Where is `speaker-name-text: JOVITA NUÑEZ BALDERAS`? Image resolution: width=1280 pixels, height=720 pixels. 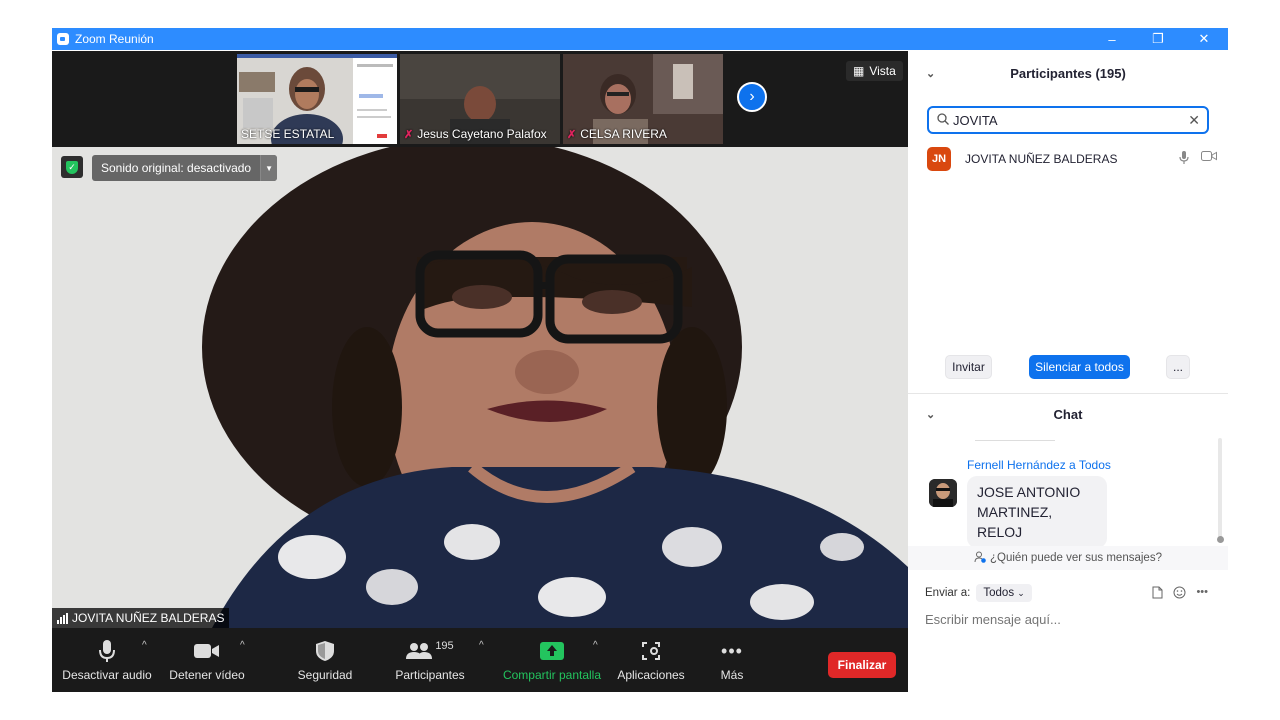
speaker-name-text: JOVITA NUÑEZ BALDERAS is located at coordinates (148, 618).